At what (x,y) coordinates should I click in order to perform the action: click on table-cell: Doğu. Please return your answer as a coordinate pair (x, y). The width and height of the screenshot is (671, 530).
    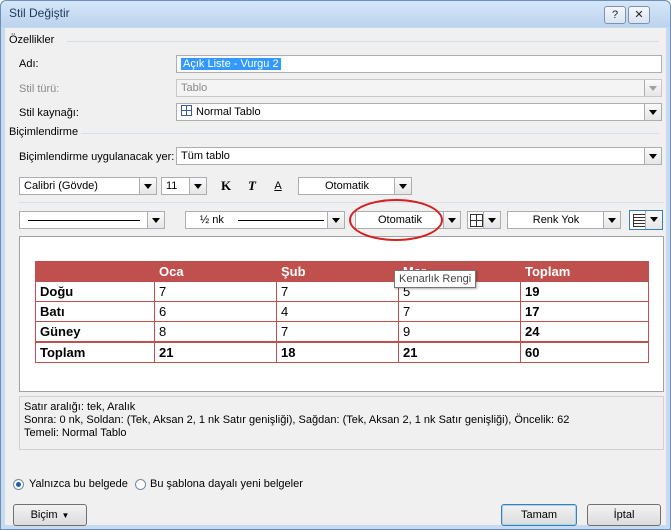
    Looking at the image, I should click on (95, 291).